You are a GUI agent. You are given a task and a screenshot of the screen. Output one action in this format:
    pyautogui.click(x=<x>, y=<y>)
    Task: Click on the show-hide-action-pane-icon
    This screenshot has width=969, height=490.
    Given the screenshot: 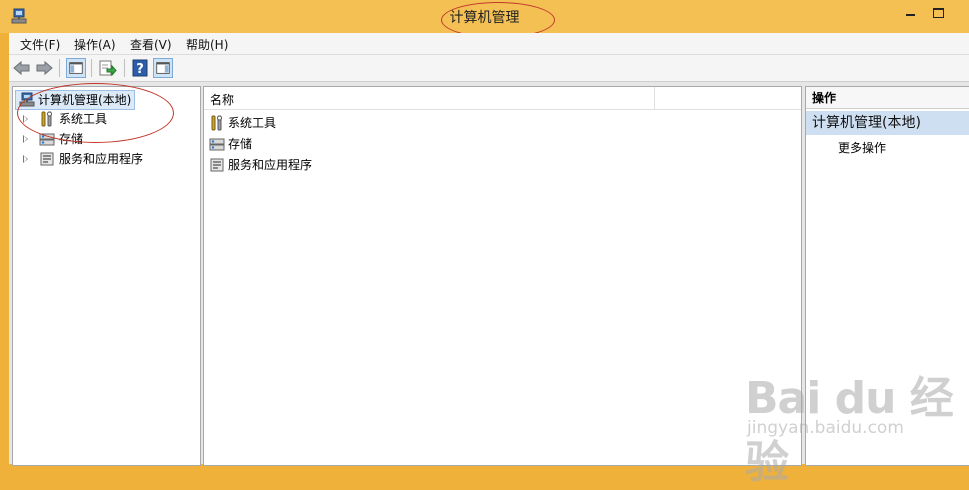 What is the action you would take?
    pyautogui.click(x=163, y=68)
    